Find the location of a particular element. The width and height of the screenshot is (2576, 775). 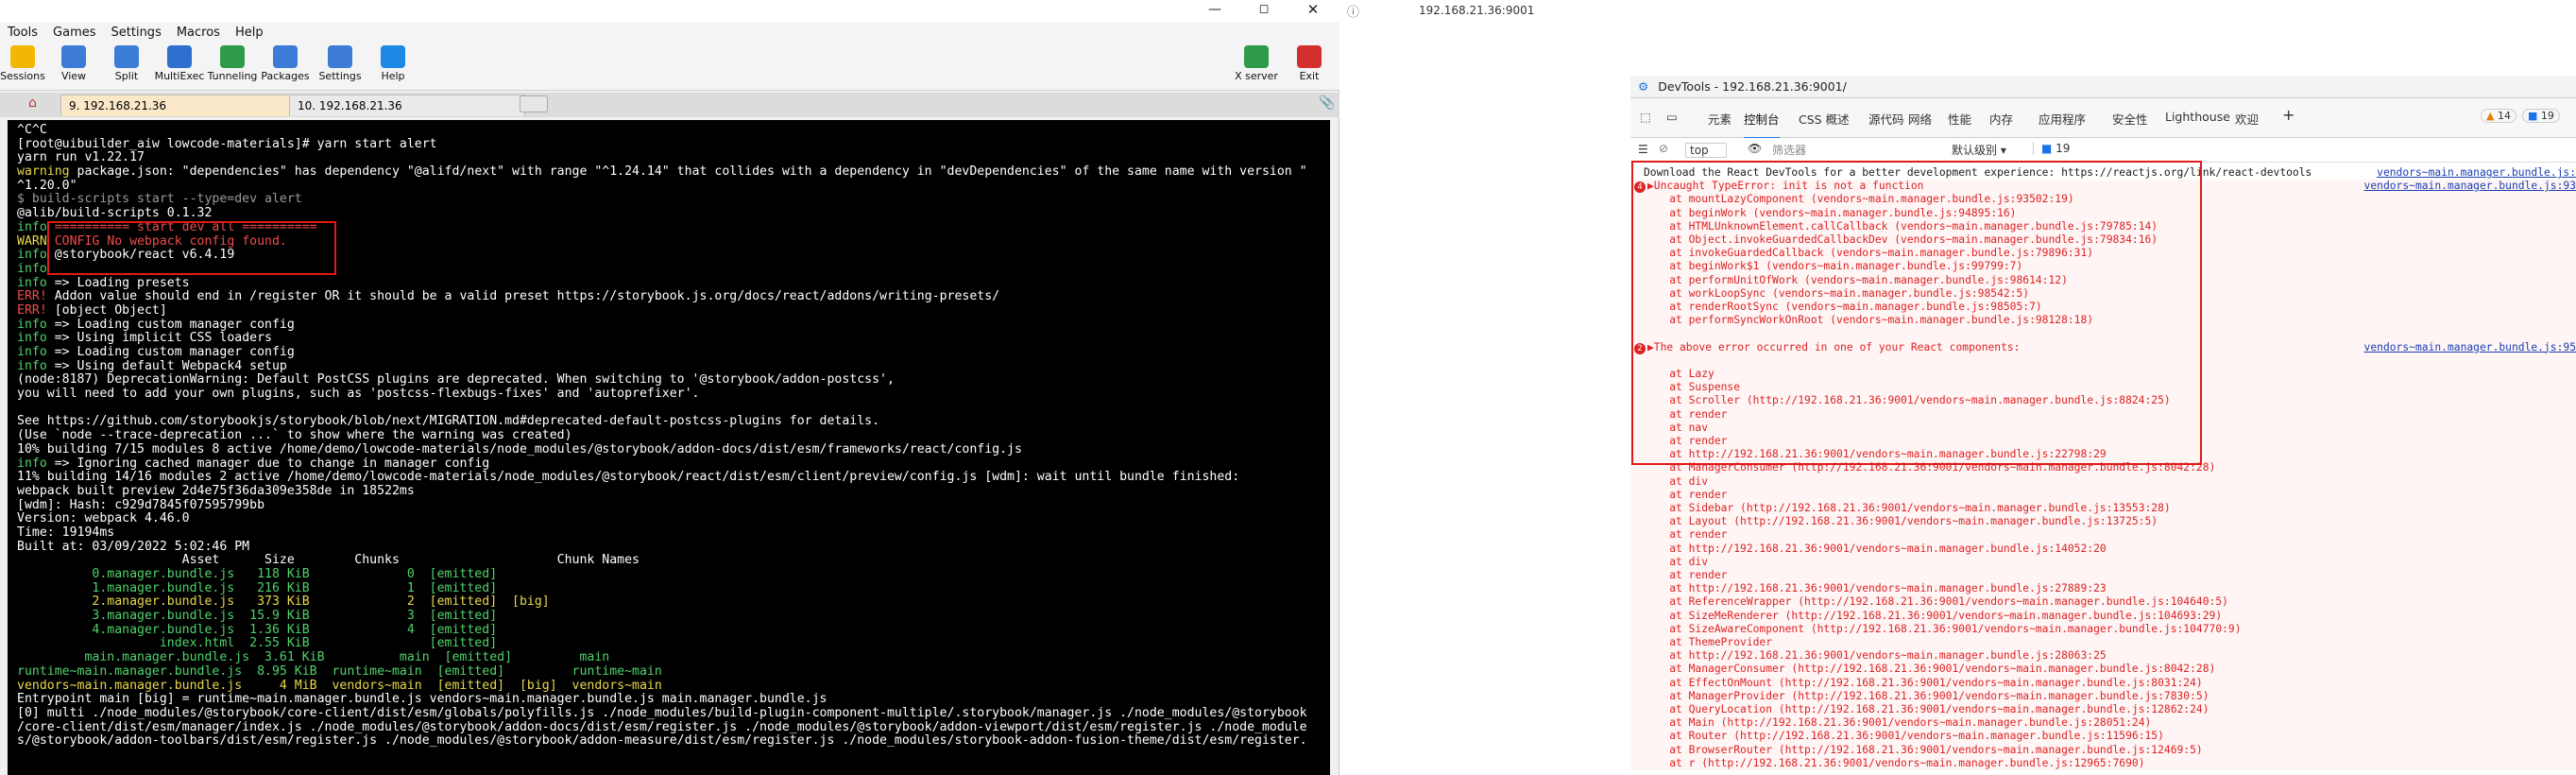

devtools-tab: Lighthouse is located at coordinates (2197, 117).